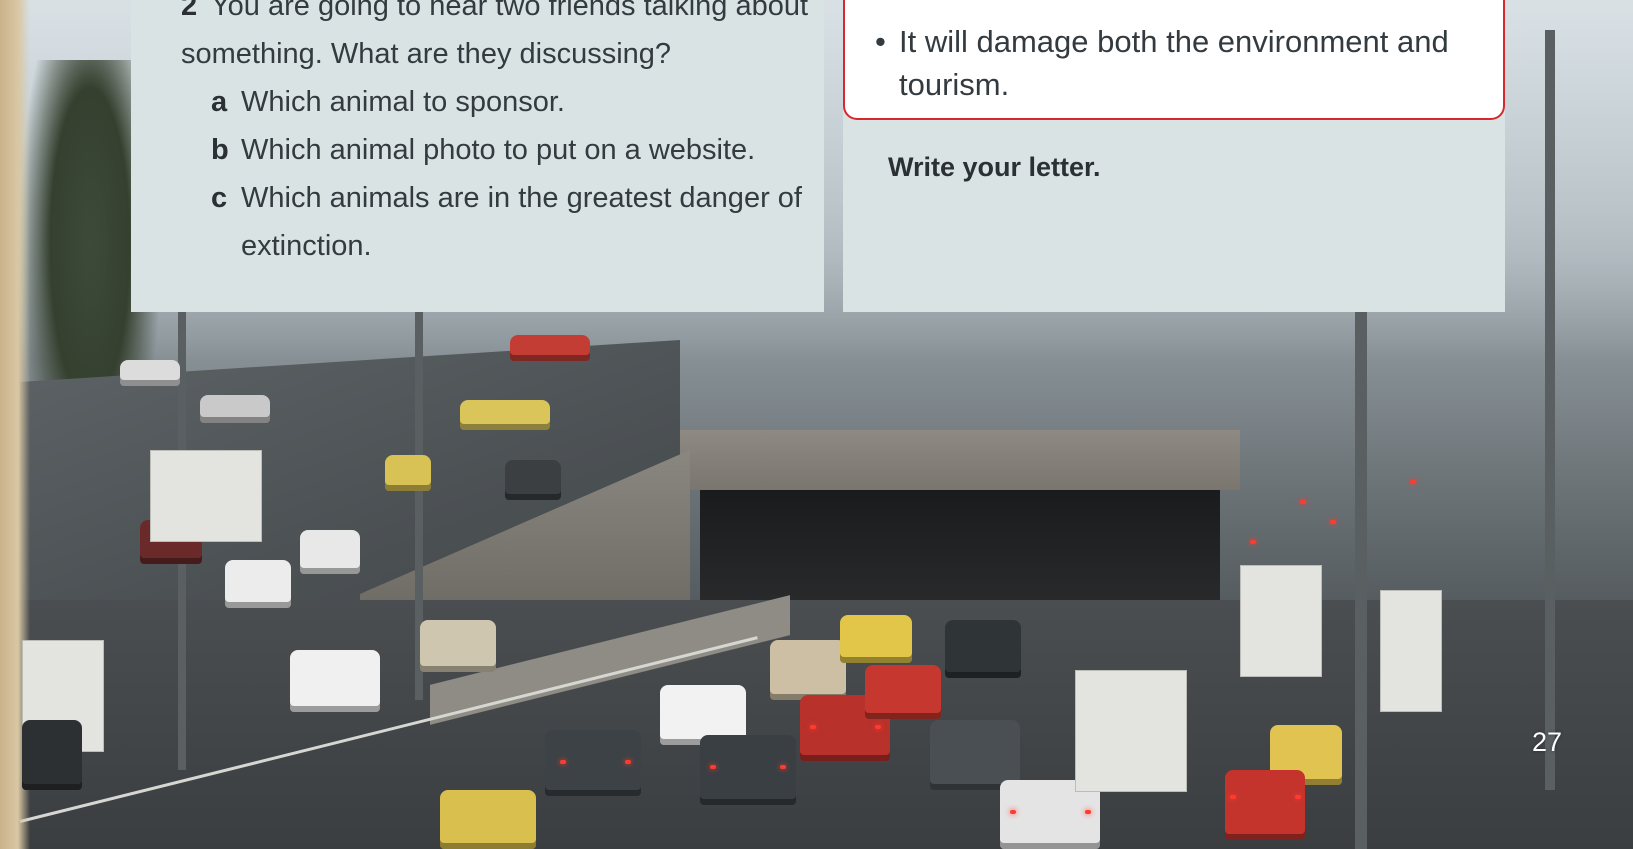  What do you see at coordinates (960, 460) in the screenshot?
I see `bridge` at bounding box center [960, 460].